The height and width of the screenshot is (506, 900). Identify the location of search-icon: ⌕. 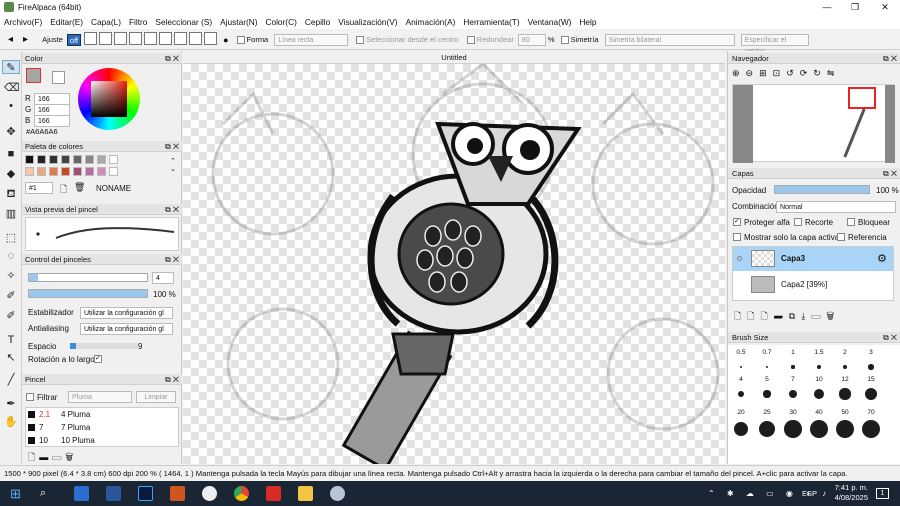
(47, 493).